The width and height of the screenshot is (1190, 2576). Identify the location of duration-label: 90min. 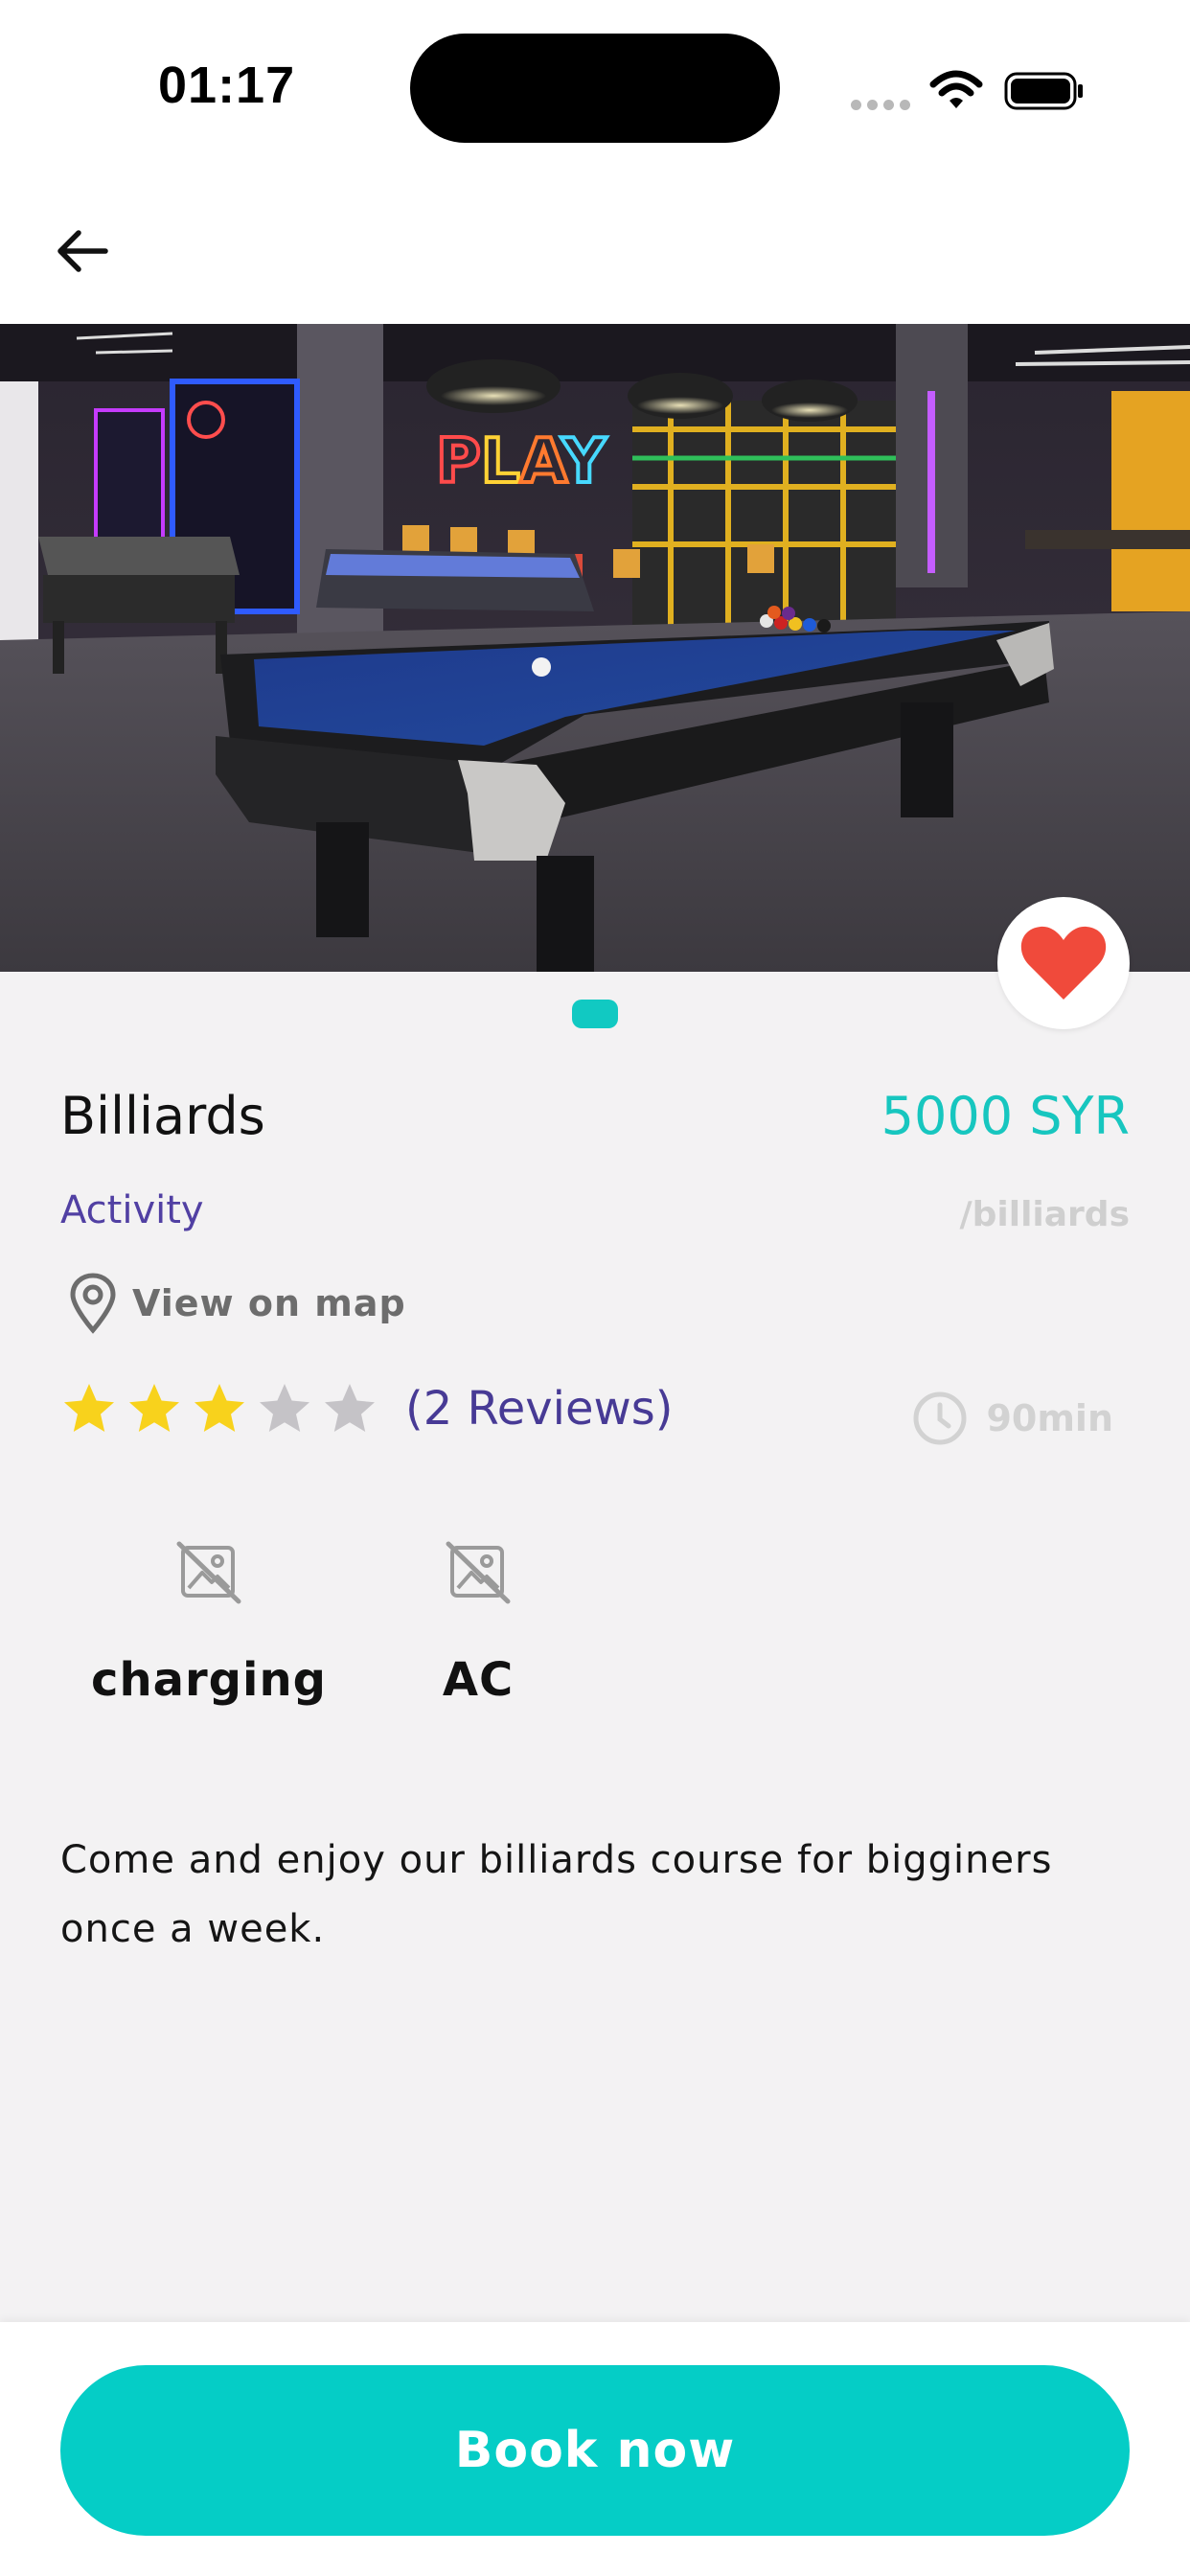
(1049, 1418).